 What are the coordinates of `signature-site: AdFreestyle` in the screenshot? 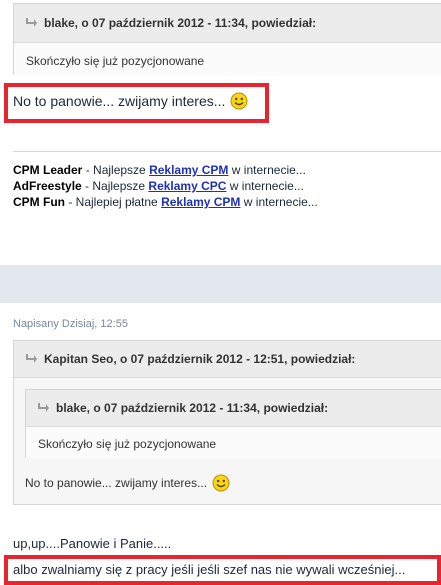 It's located at (47, 186).